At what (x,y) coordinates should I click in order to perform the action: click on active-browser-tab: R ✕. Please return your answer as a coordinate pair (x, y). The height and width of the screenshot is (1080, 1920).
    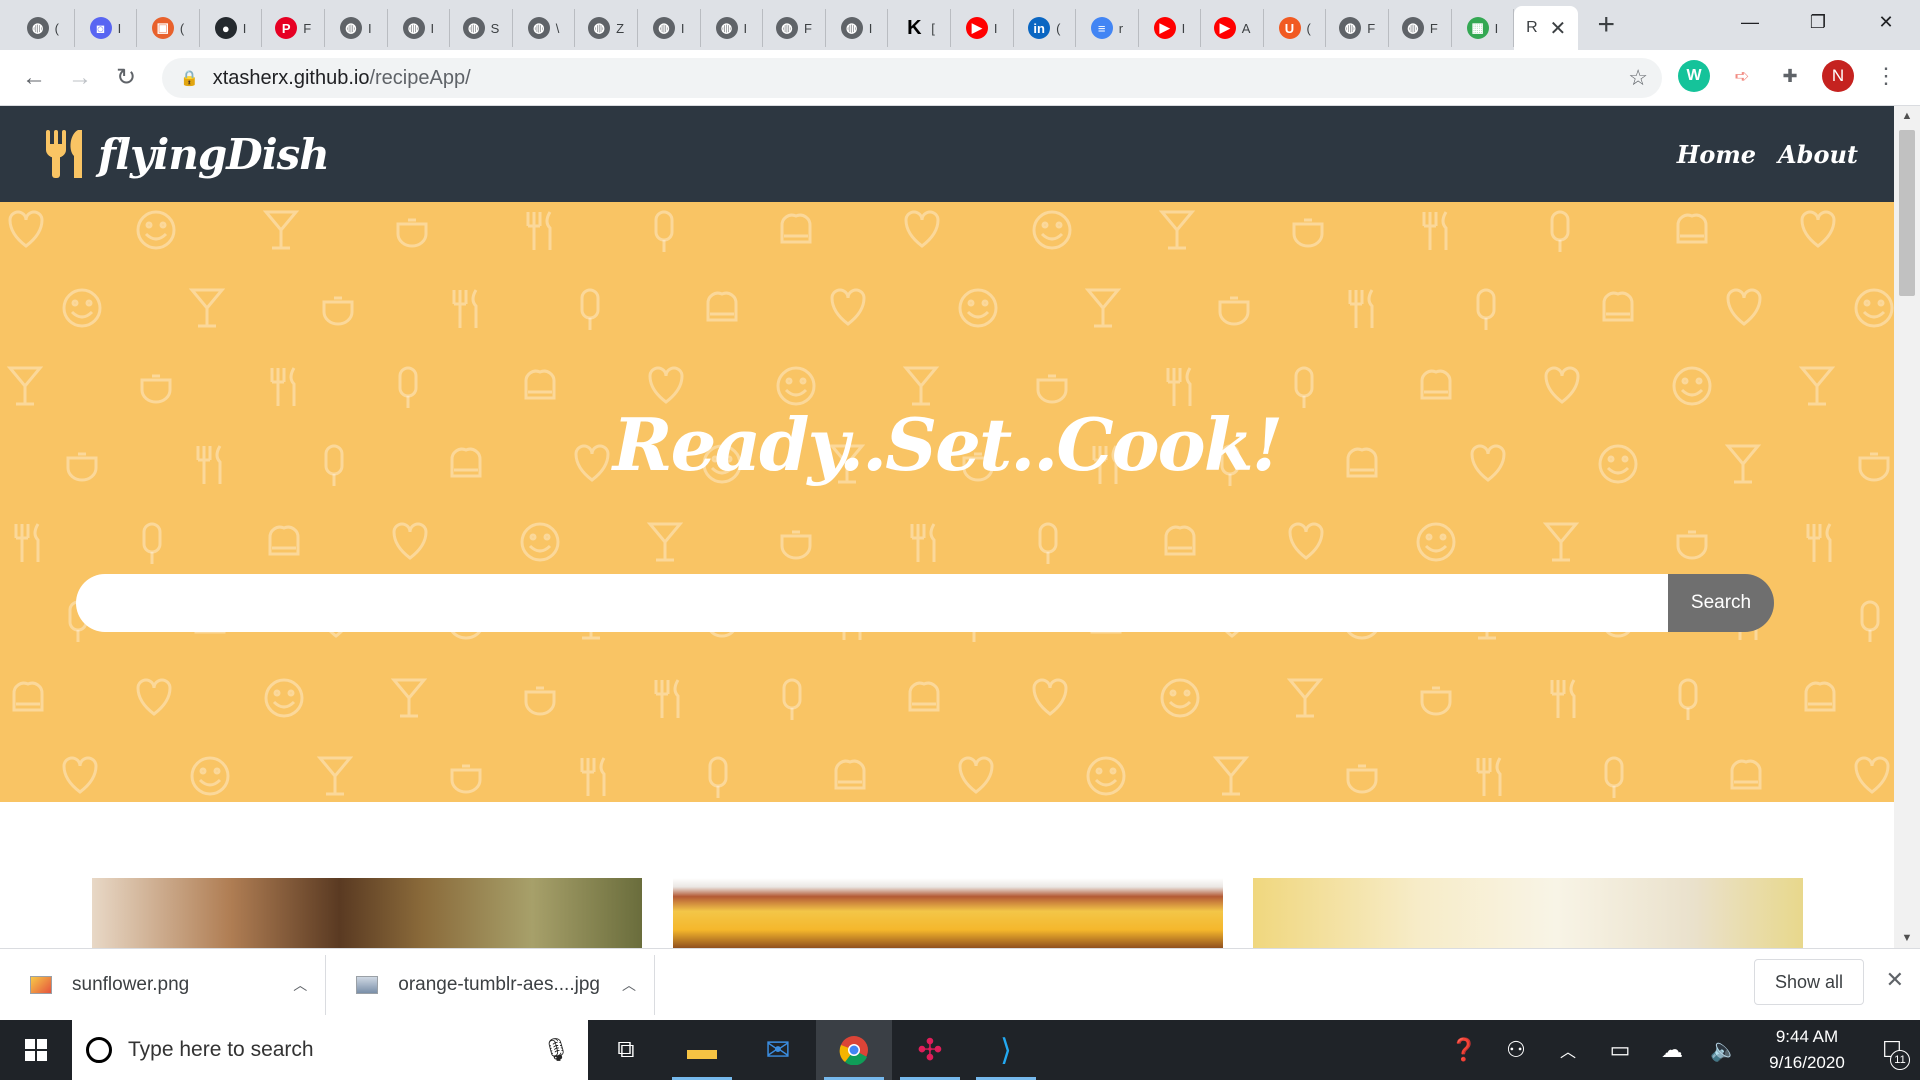
    Looking at the image, I should click on (1546, 28).